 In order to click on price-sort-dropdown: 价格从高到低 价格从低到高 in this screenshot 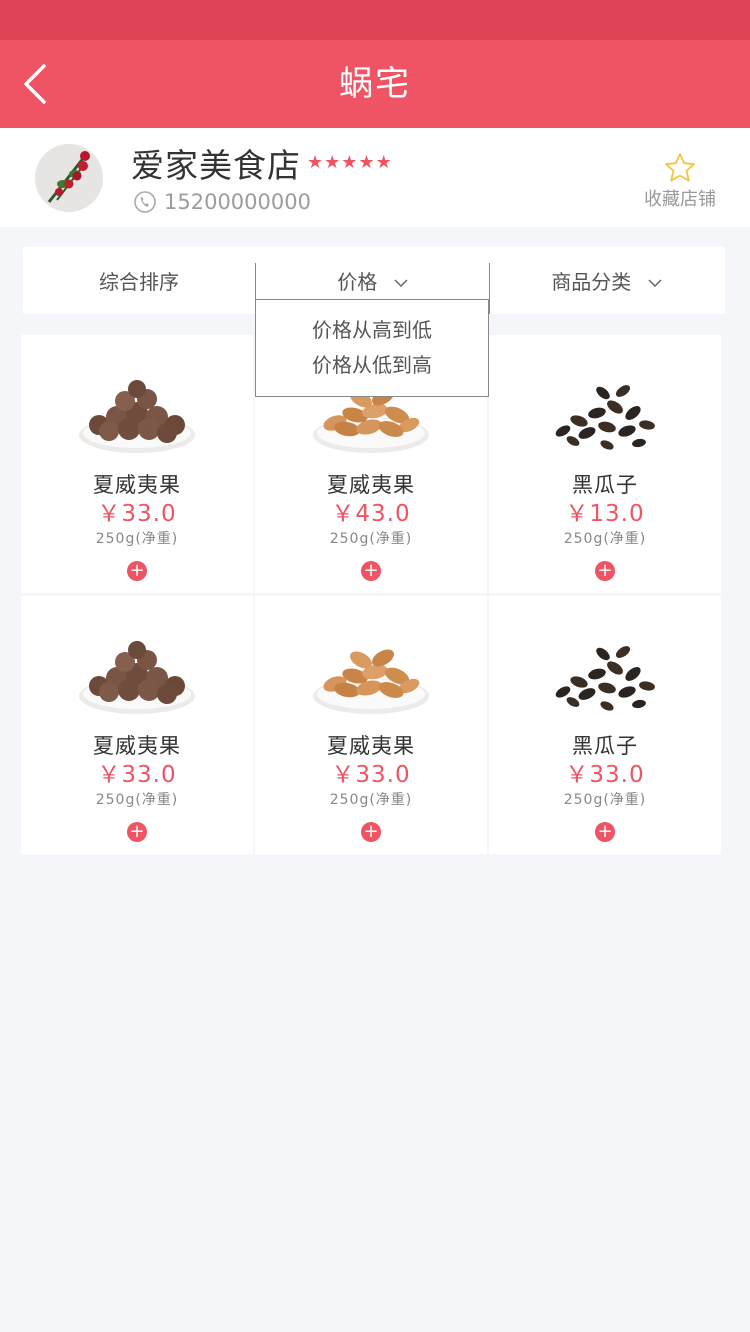, I will do `click(372, 348)`.